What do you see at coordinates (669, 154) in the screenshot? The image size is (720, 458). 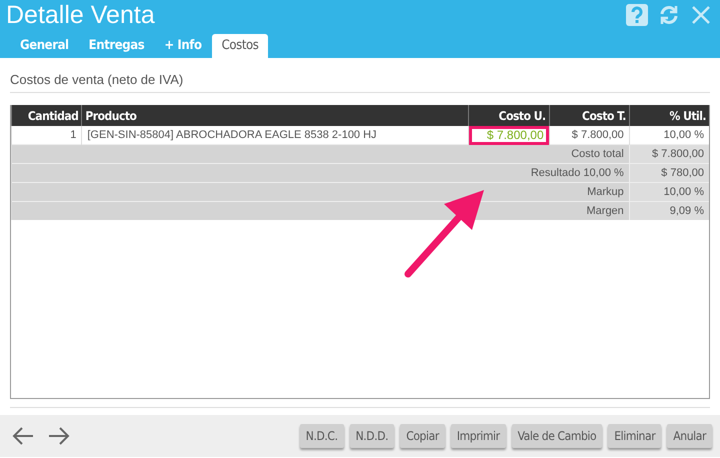 I see `summary-value: $ 7.800,00` at bounding box center [669, 154].